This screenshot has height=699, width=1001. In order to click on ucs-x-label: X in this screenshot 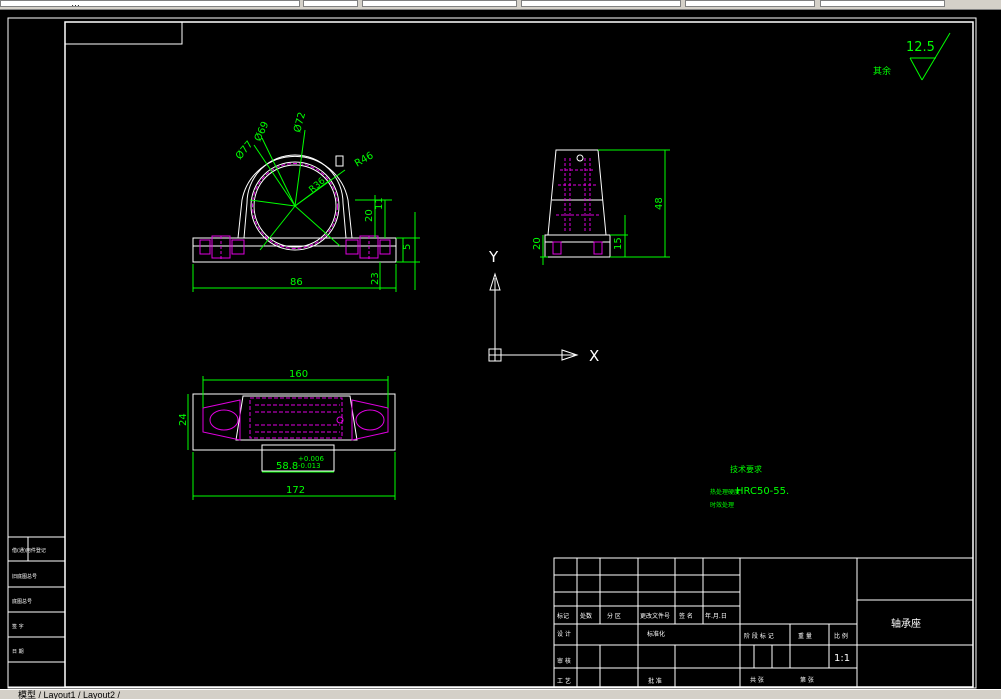, I will do `click(594, 356)`.